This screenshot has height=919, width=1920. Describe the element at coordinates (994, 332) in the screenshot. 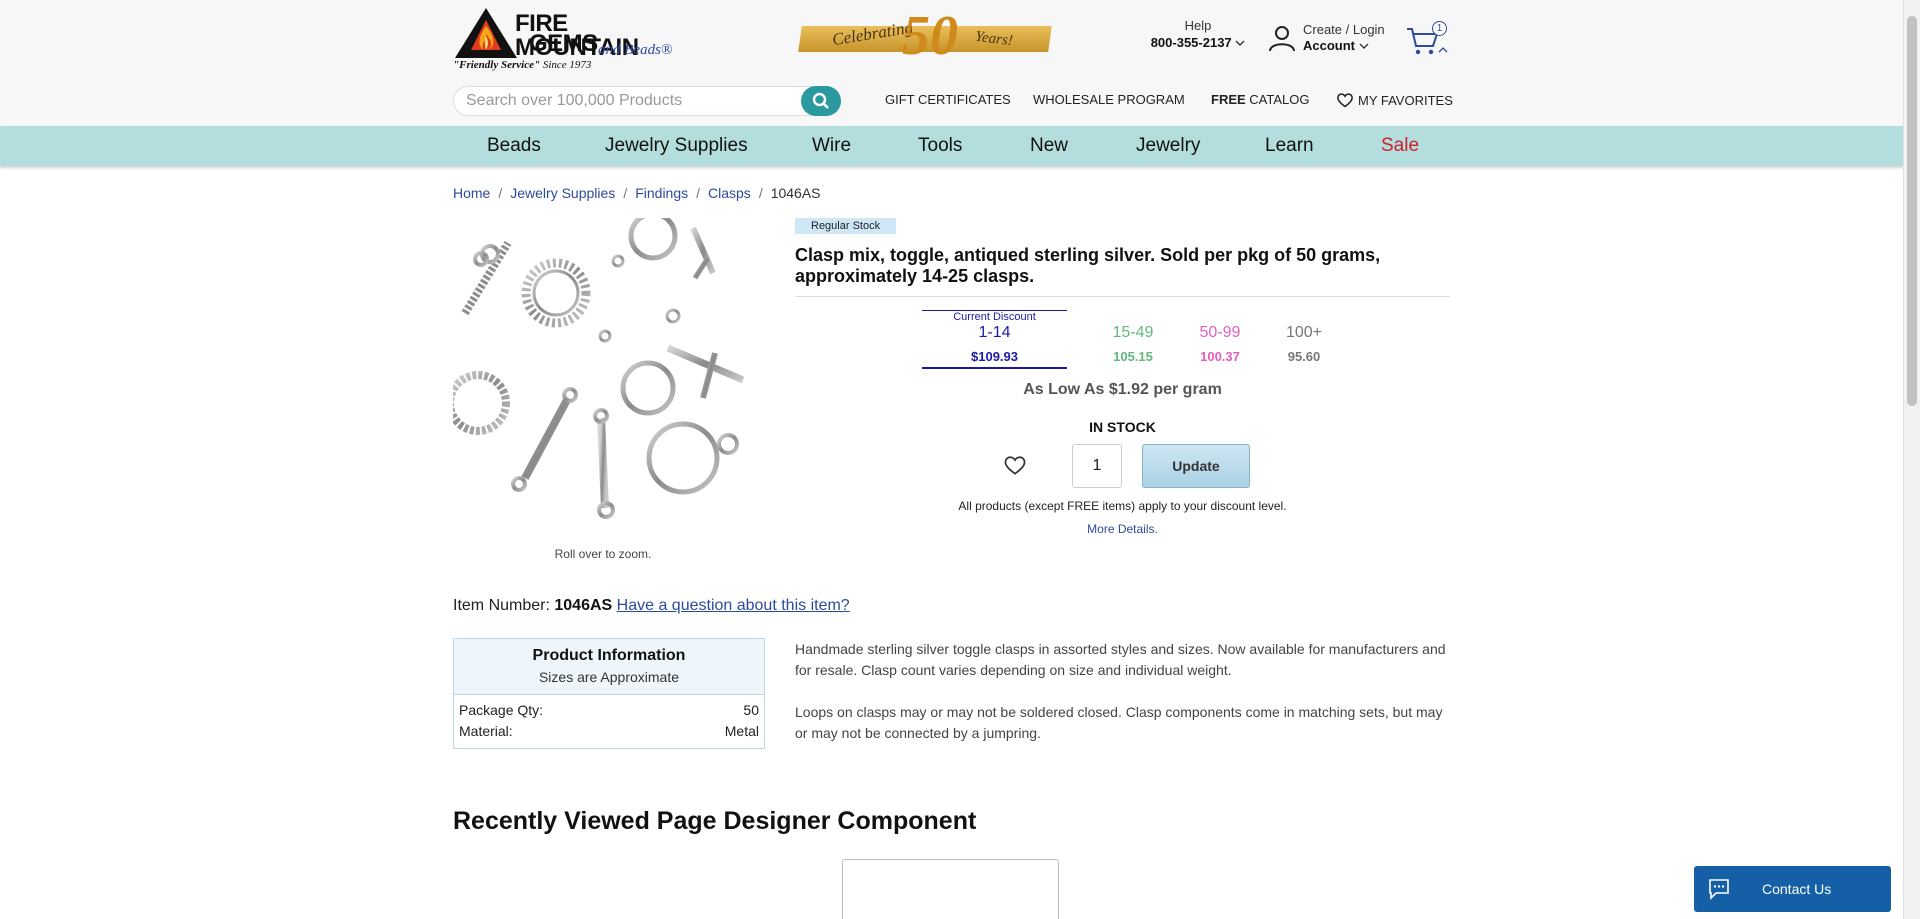

I see `tier-qty-1: 1-14` at that location.